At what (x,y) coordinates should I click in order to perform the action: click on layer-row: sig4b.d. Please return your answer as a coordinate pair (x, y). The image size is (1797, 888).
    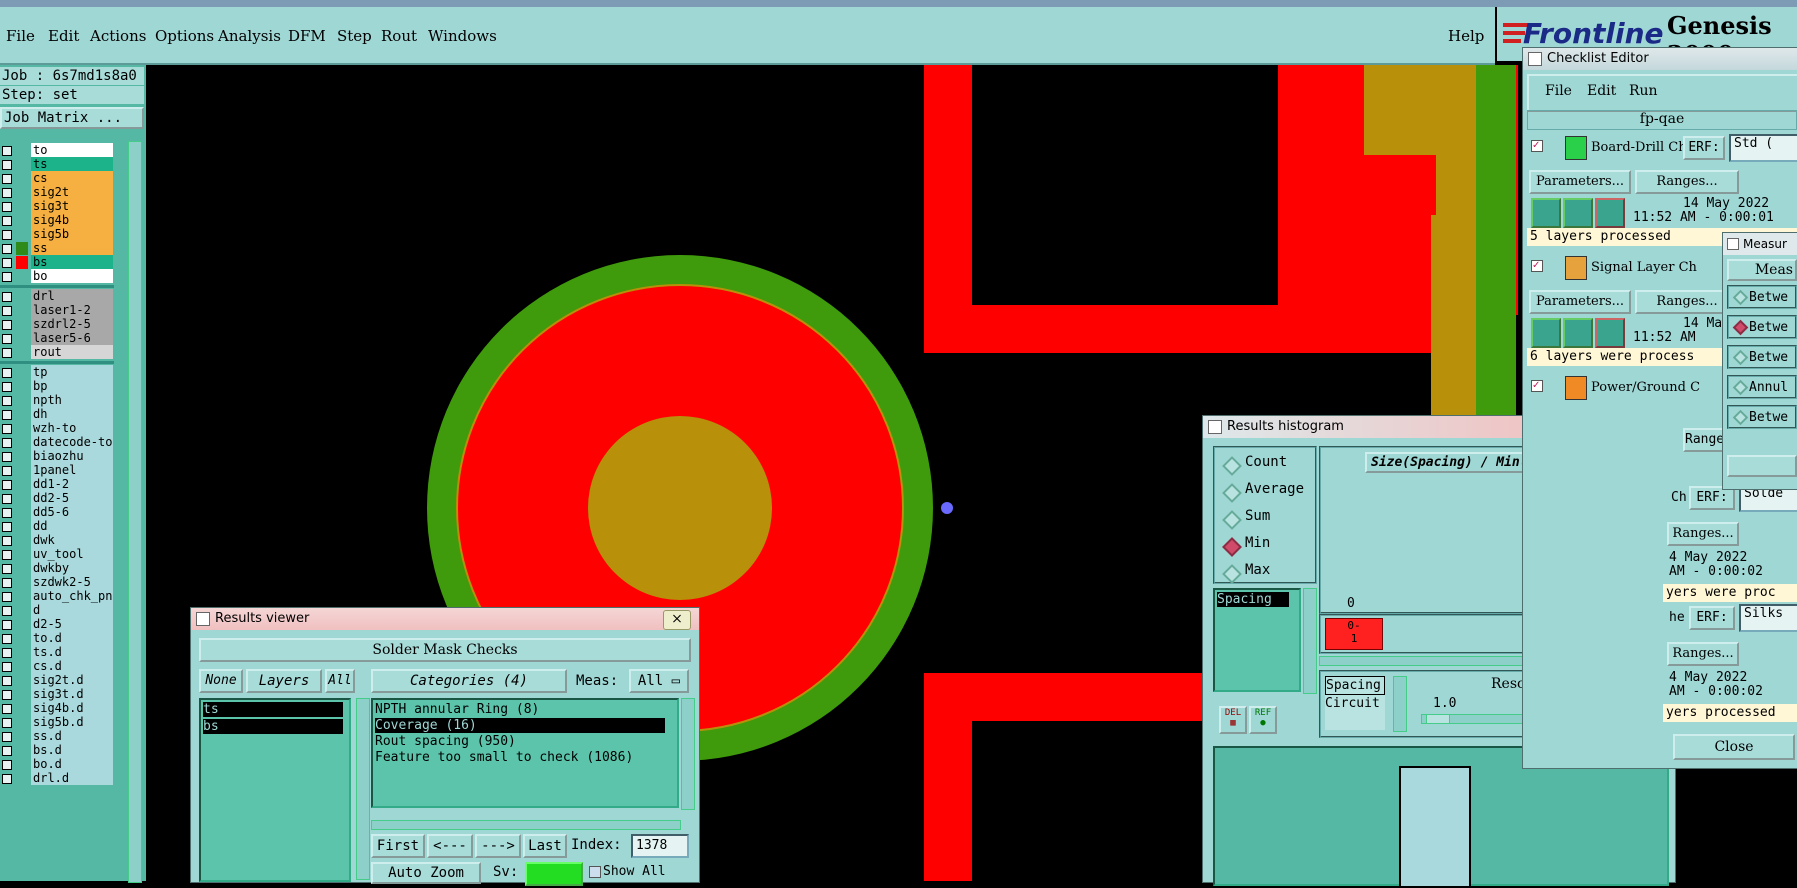
    Looking at the image, I should click on (57, 708).